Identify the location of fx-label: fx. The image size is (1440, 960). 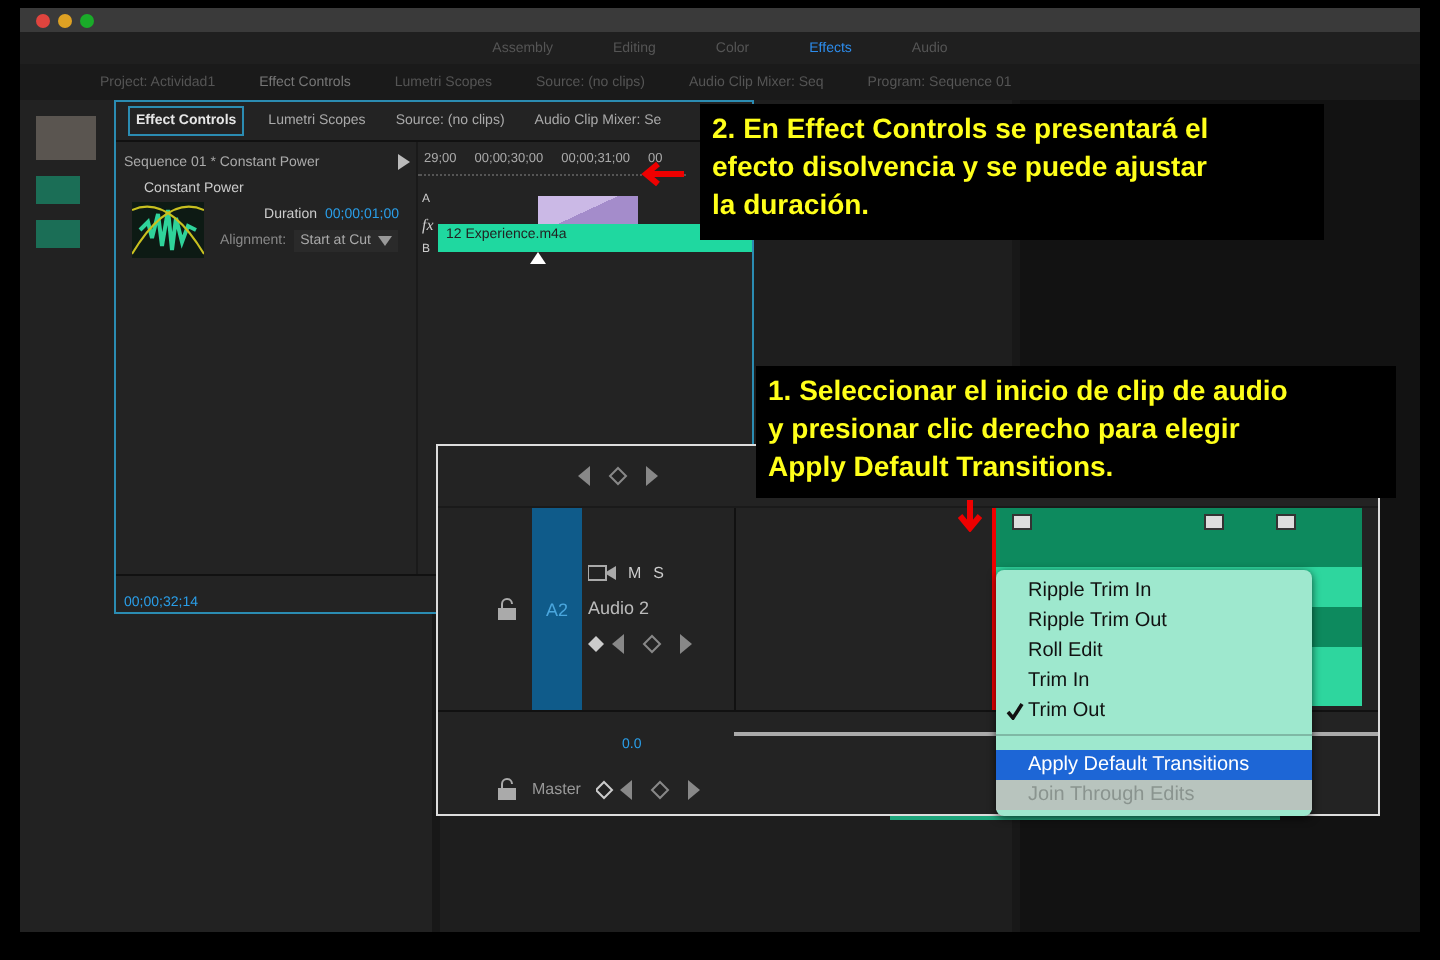
(429, 225).